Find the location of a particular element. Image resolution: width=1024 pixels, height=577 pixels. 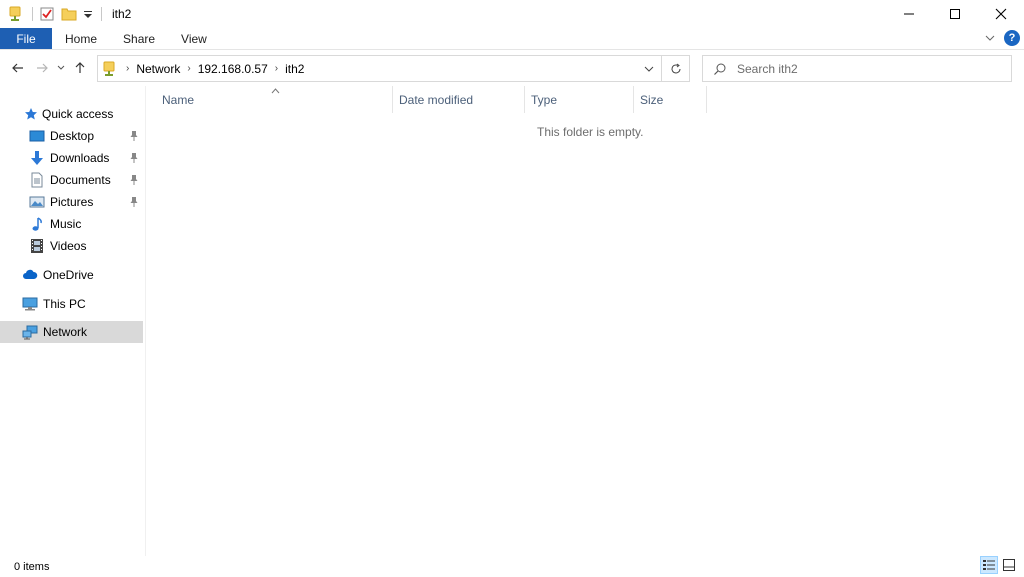

large-icons-view-button is located at coordinates (1009, 565).